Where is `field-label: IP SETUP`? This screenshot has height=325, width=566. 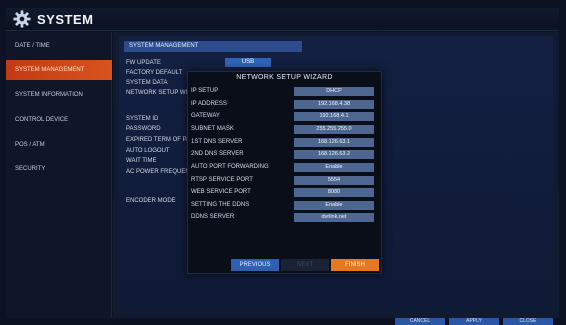
field-label: IP SETUP is located at coordinates (205, 91).